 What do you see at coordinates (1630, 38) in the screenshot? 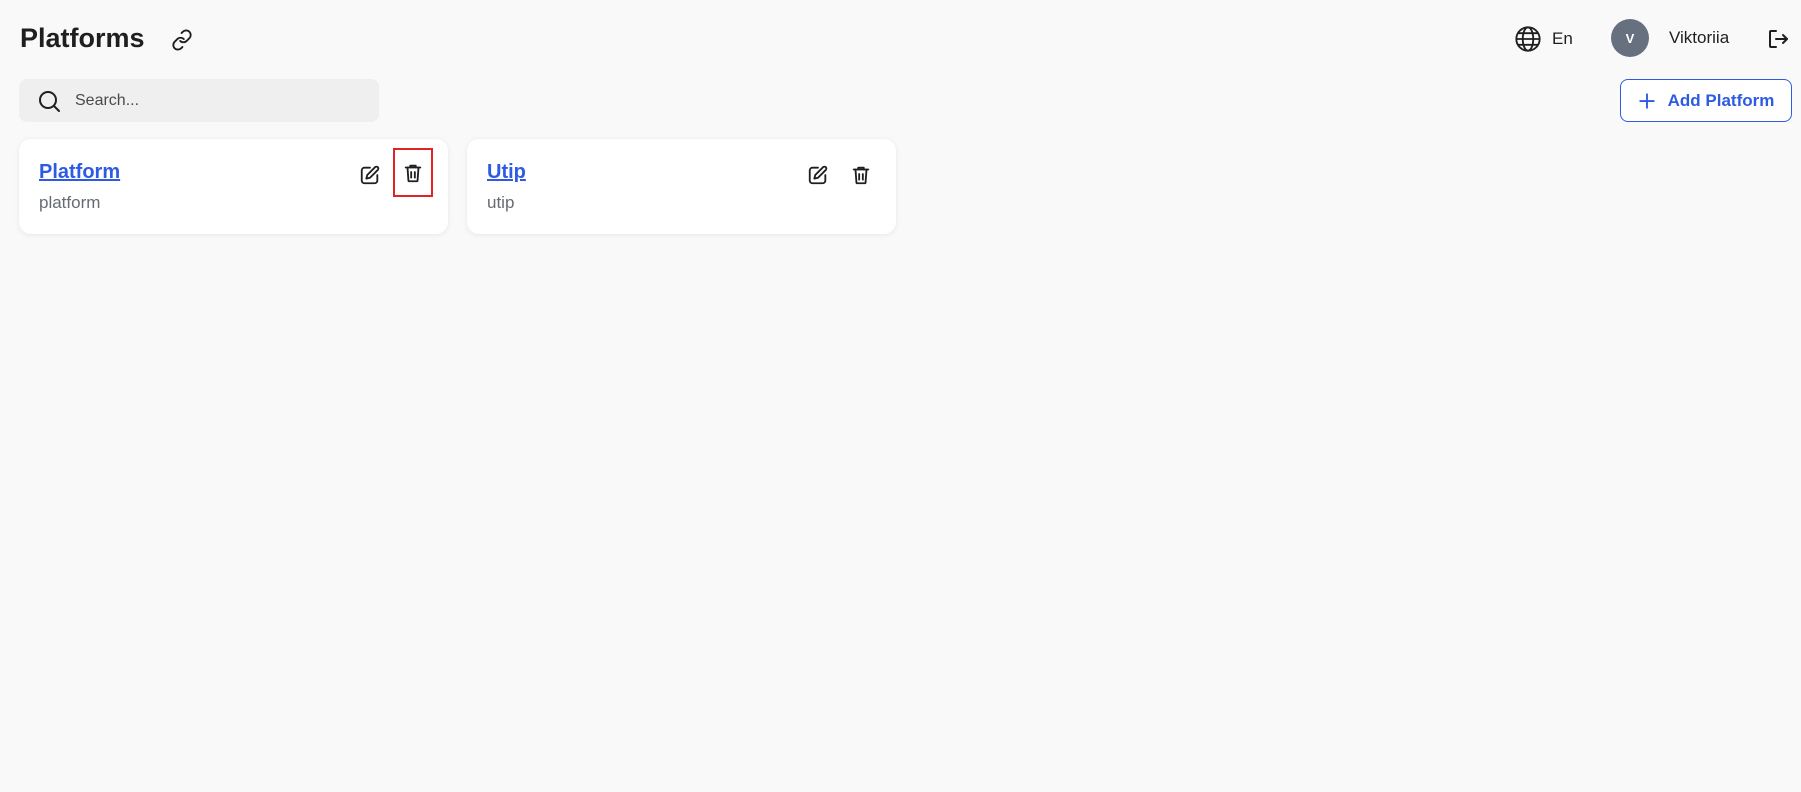
I see `avatar: V` at bounding box center [1630, 38].